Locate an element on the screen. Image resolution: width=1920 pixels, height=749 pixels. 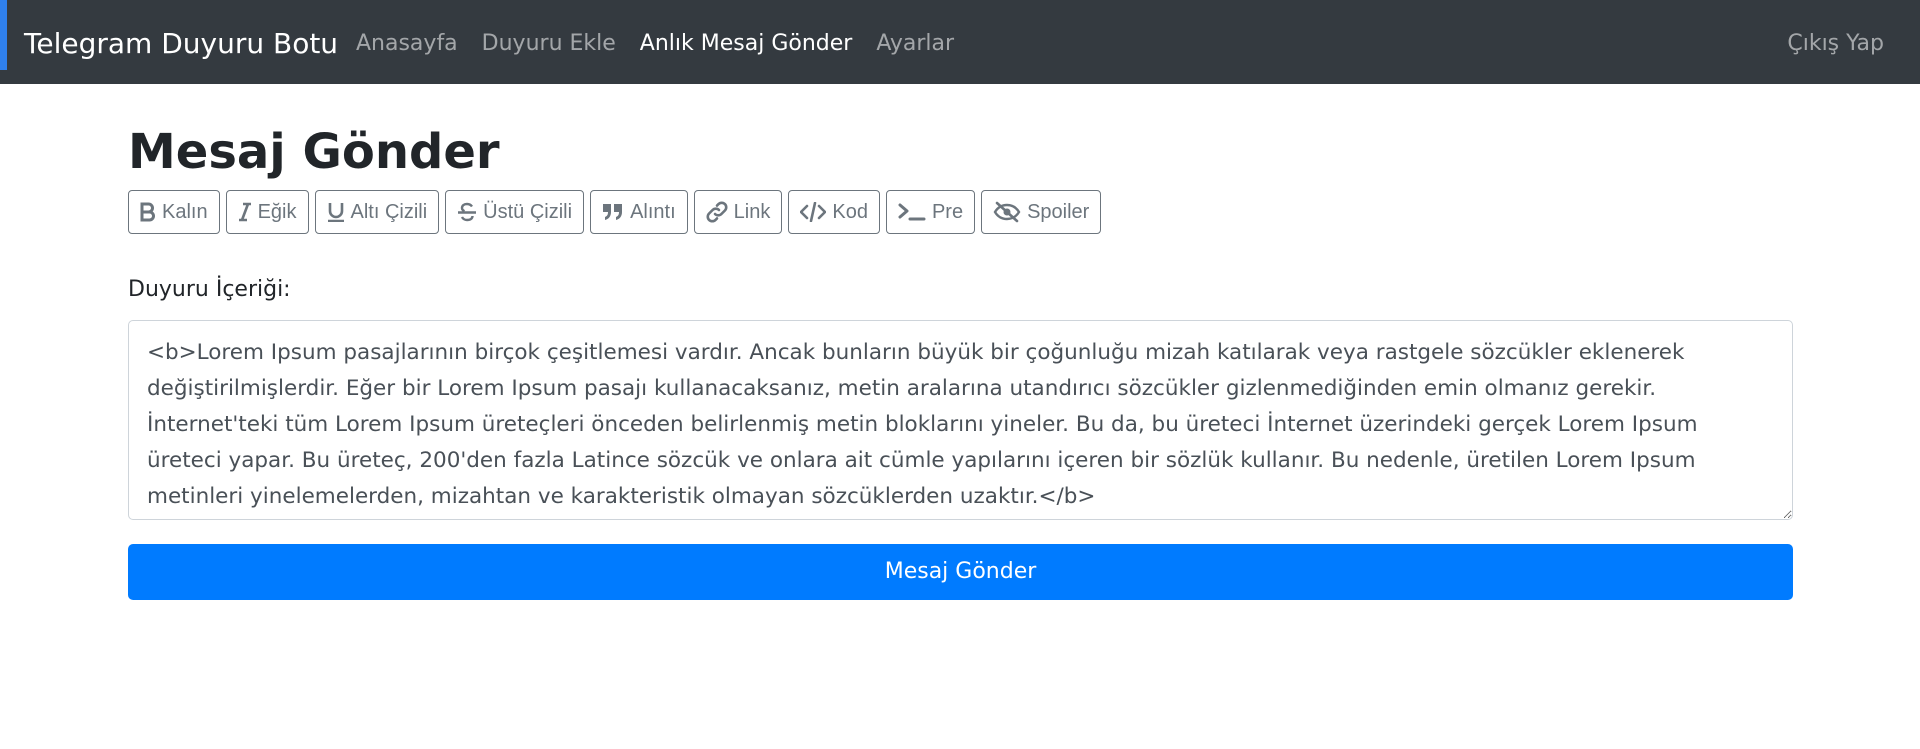
quote-icon is located at coordinates (613, 212).